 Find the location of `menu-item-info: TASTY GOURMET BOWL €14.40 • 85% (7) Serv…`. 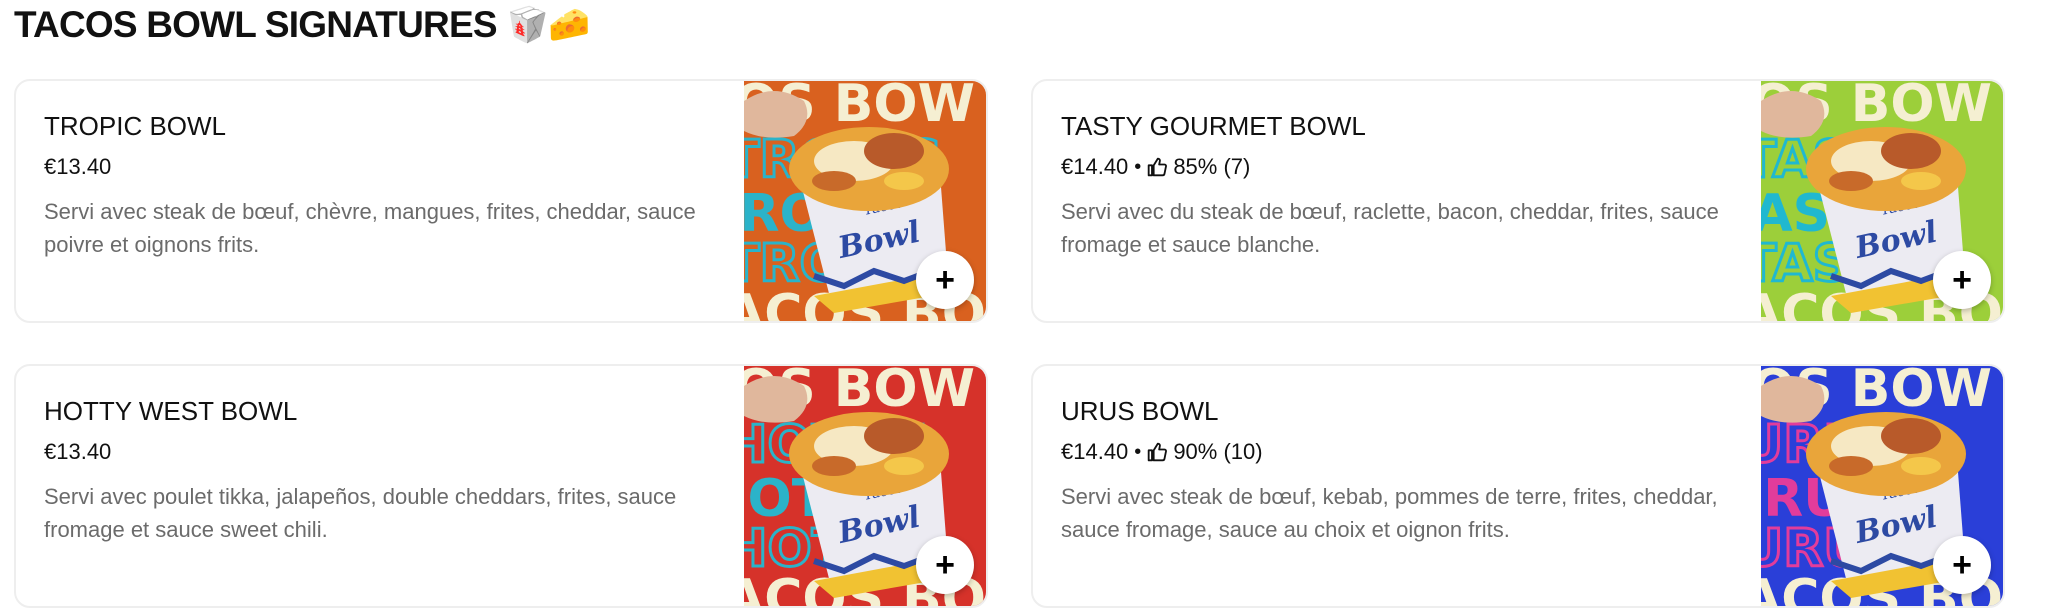

menu-item-info: TASTY GOURMET BOWL €14.40 • 85% (7) Serv… is located at coordinates (1401, 186).